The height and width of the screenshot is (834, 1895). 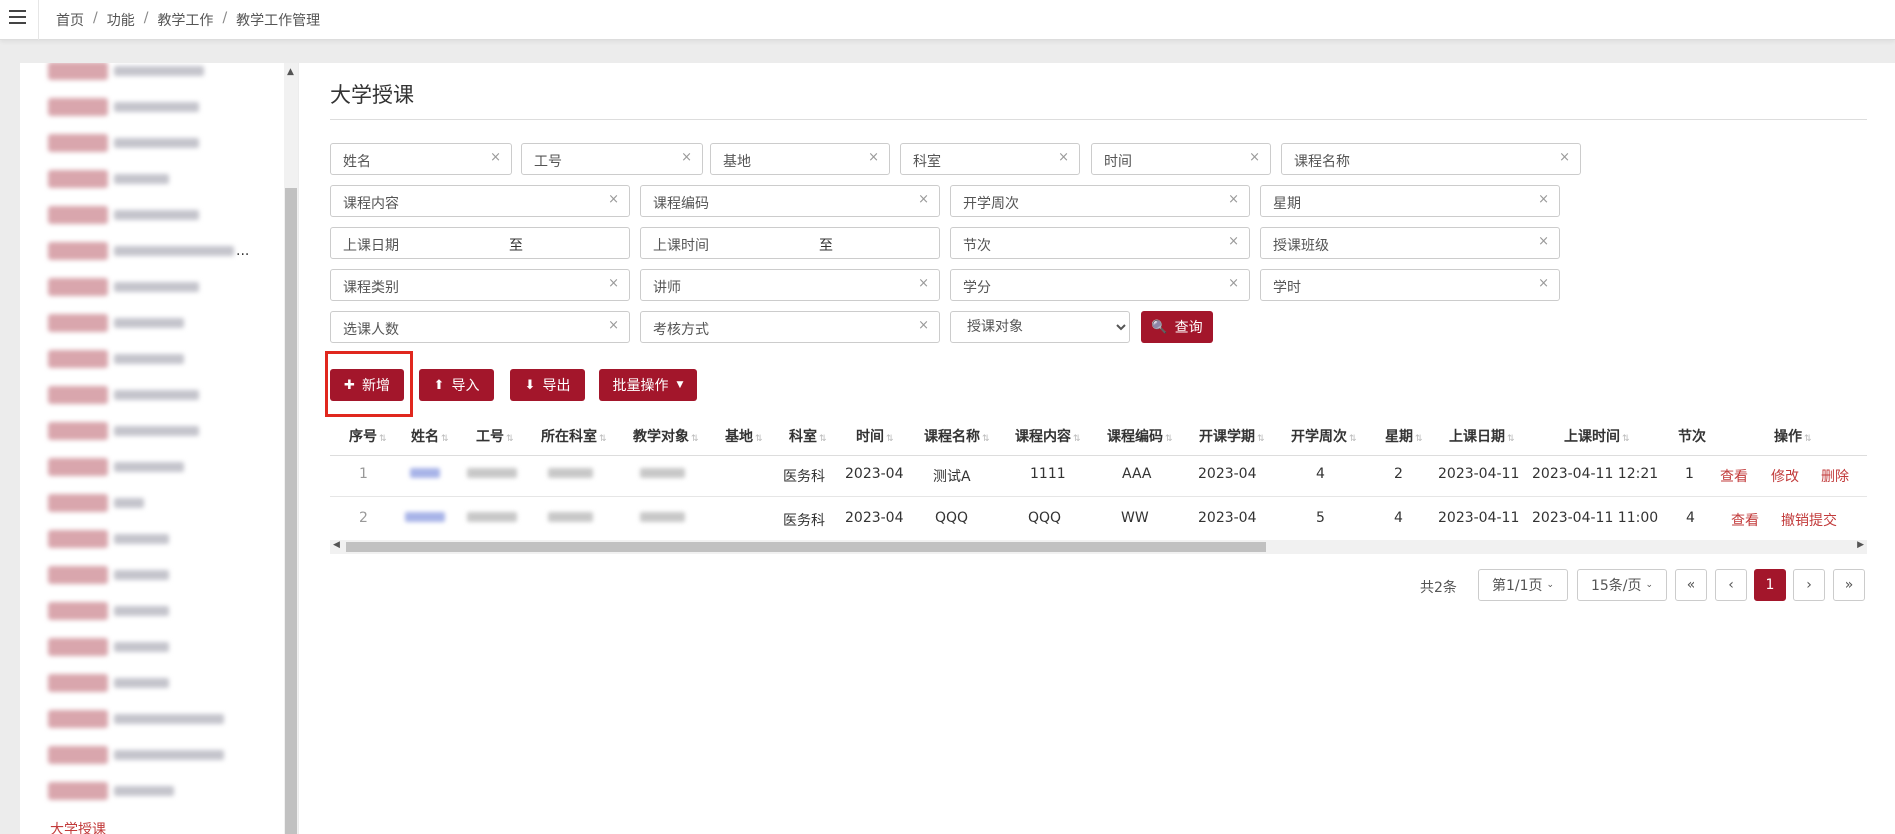 I want to click on course-name-field: 课程名称 ×, so click(x=1431, y=159).